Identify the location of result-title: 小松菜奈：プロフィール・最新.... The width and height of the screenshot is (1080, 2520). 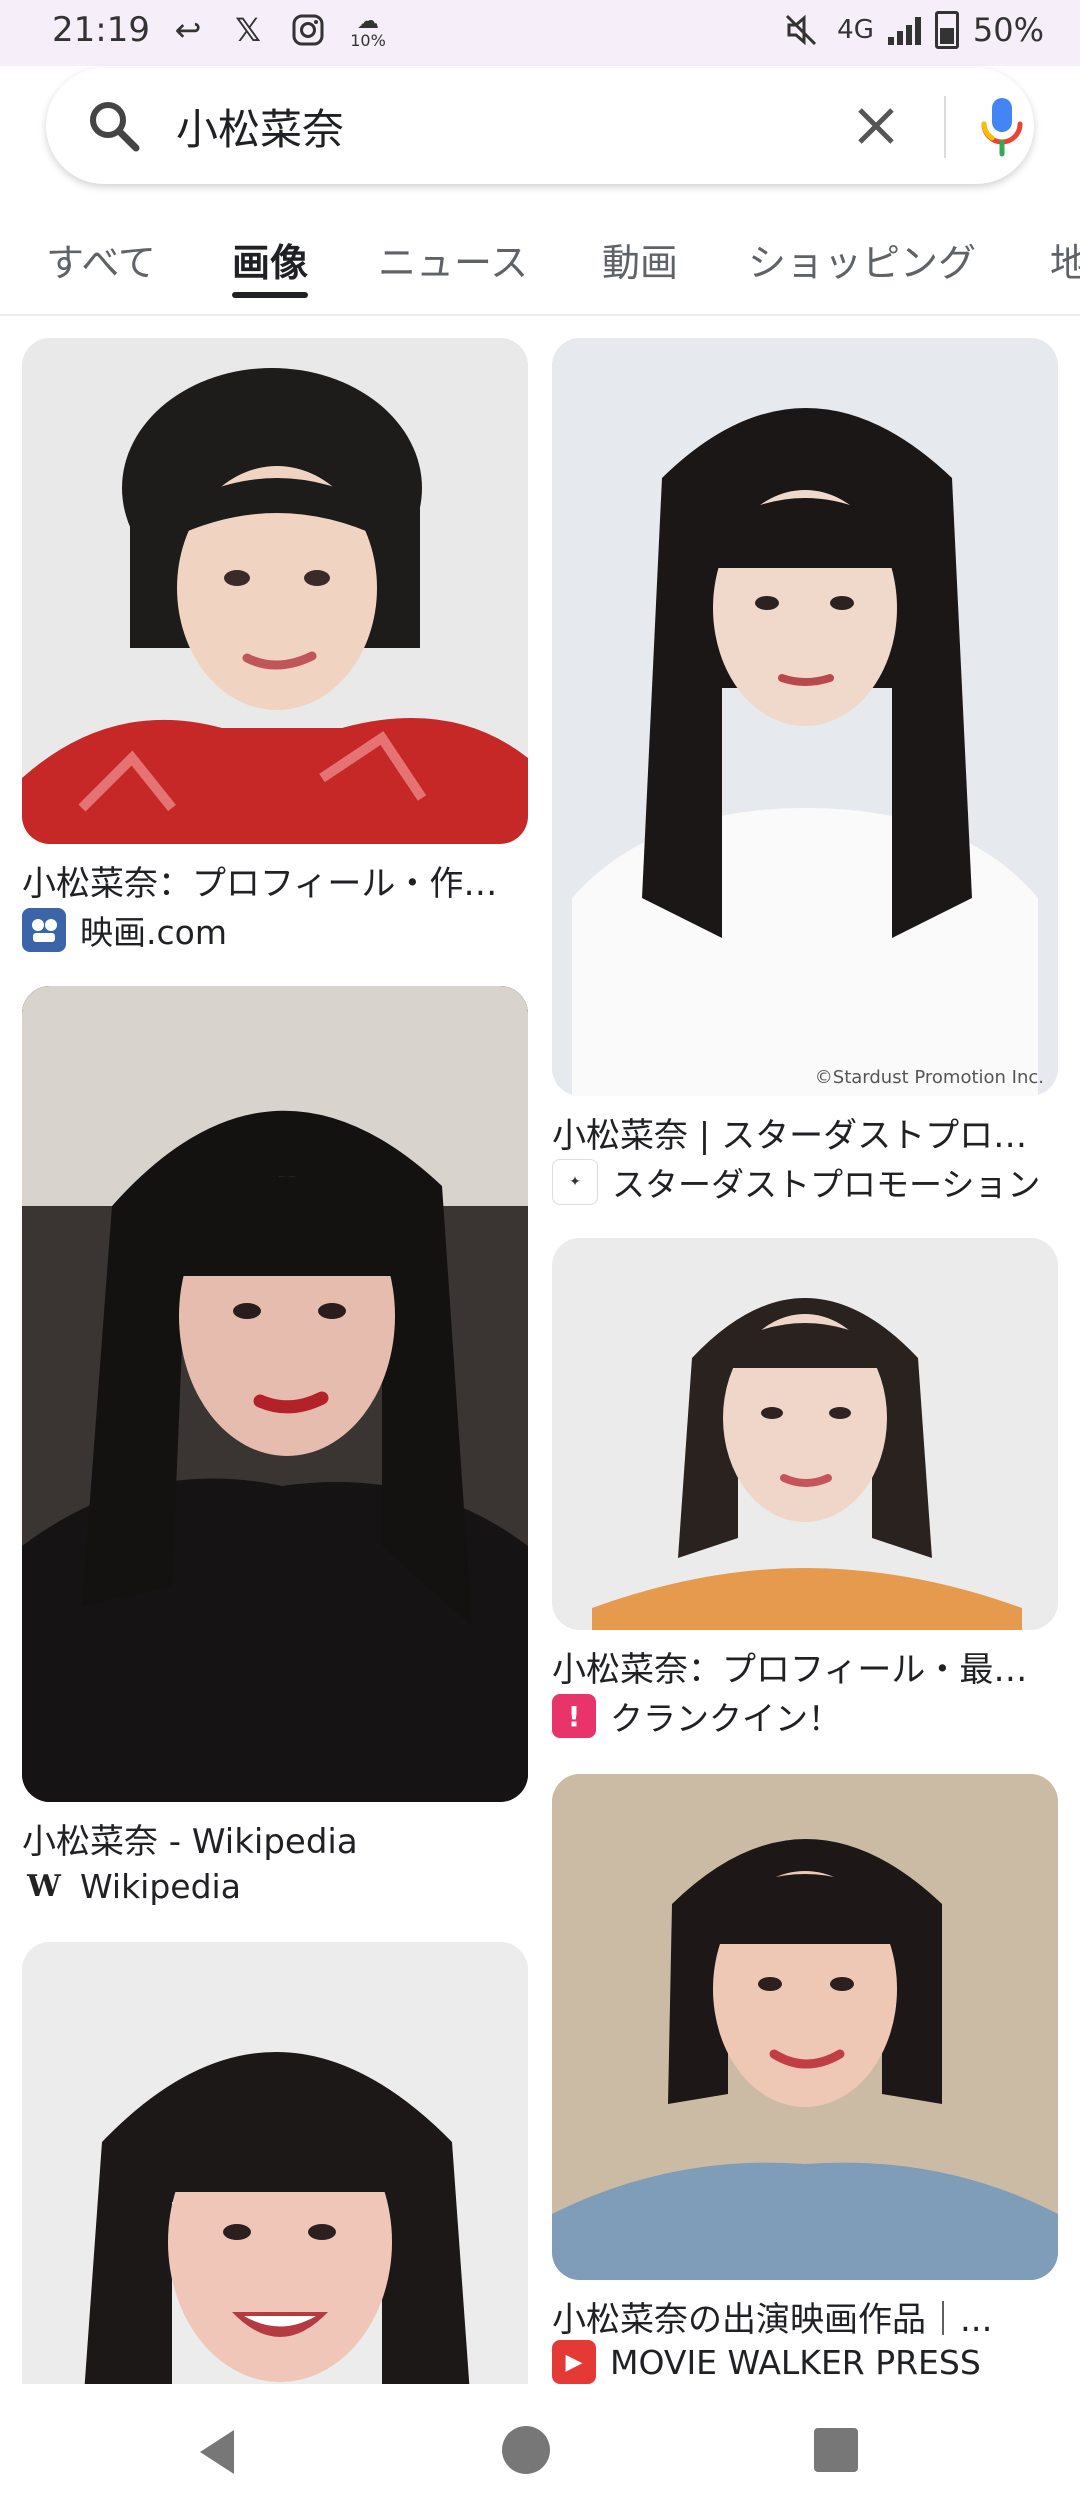
(805, 1666).